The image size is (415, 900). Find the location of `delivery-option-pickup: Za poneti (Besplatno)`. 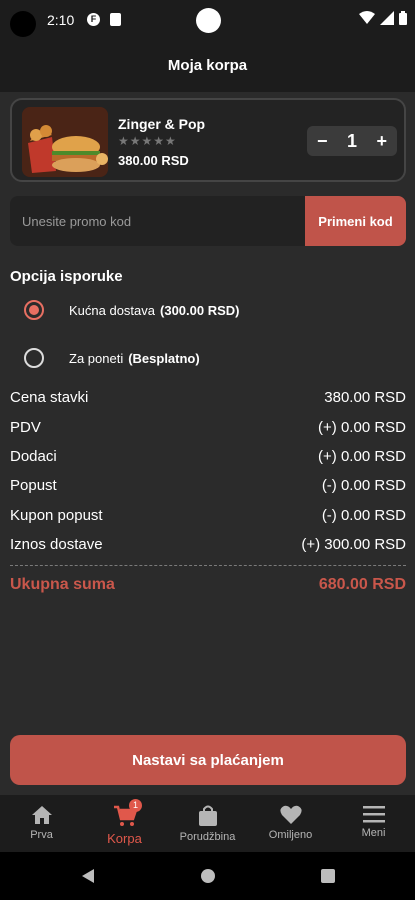

delivery-option-pickup: Za poneti (Besplatno) is located at coordinates (112, 358).